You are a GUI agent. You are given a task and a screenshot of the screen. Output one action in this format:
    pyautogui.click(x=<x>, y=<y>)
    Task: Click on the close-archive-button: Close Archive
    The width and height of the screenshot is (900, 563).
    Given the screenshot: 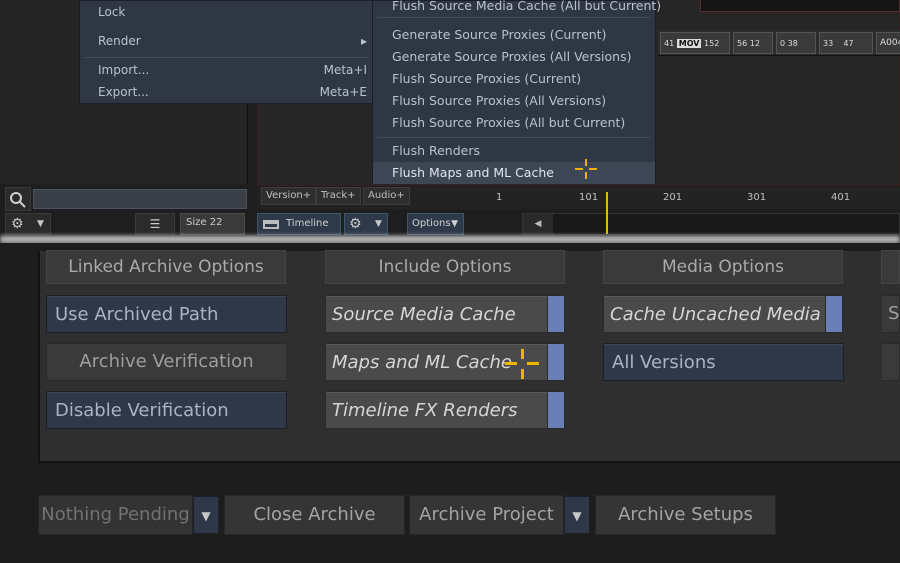 What is the action you would take?
    pyautogui.click(x=314, y=515)
    